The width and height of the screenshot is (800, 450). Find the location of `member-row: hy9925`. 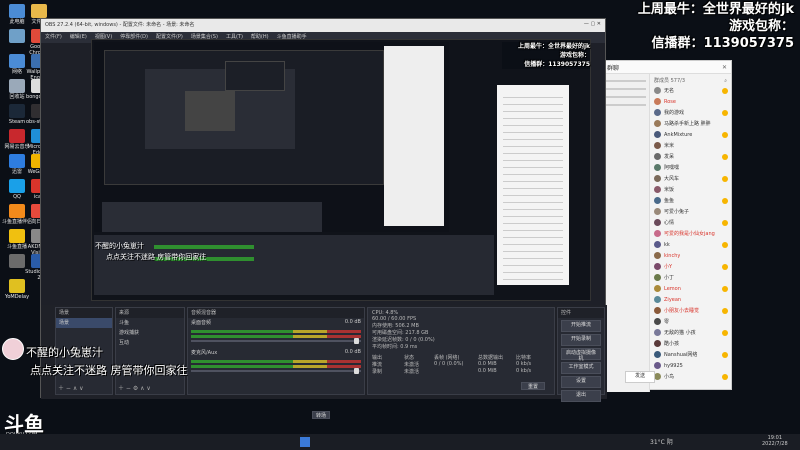

member-row: hy9925 is located at coordinates (692, 365).